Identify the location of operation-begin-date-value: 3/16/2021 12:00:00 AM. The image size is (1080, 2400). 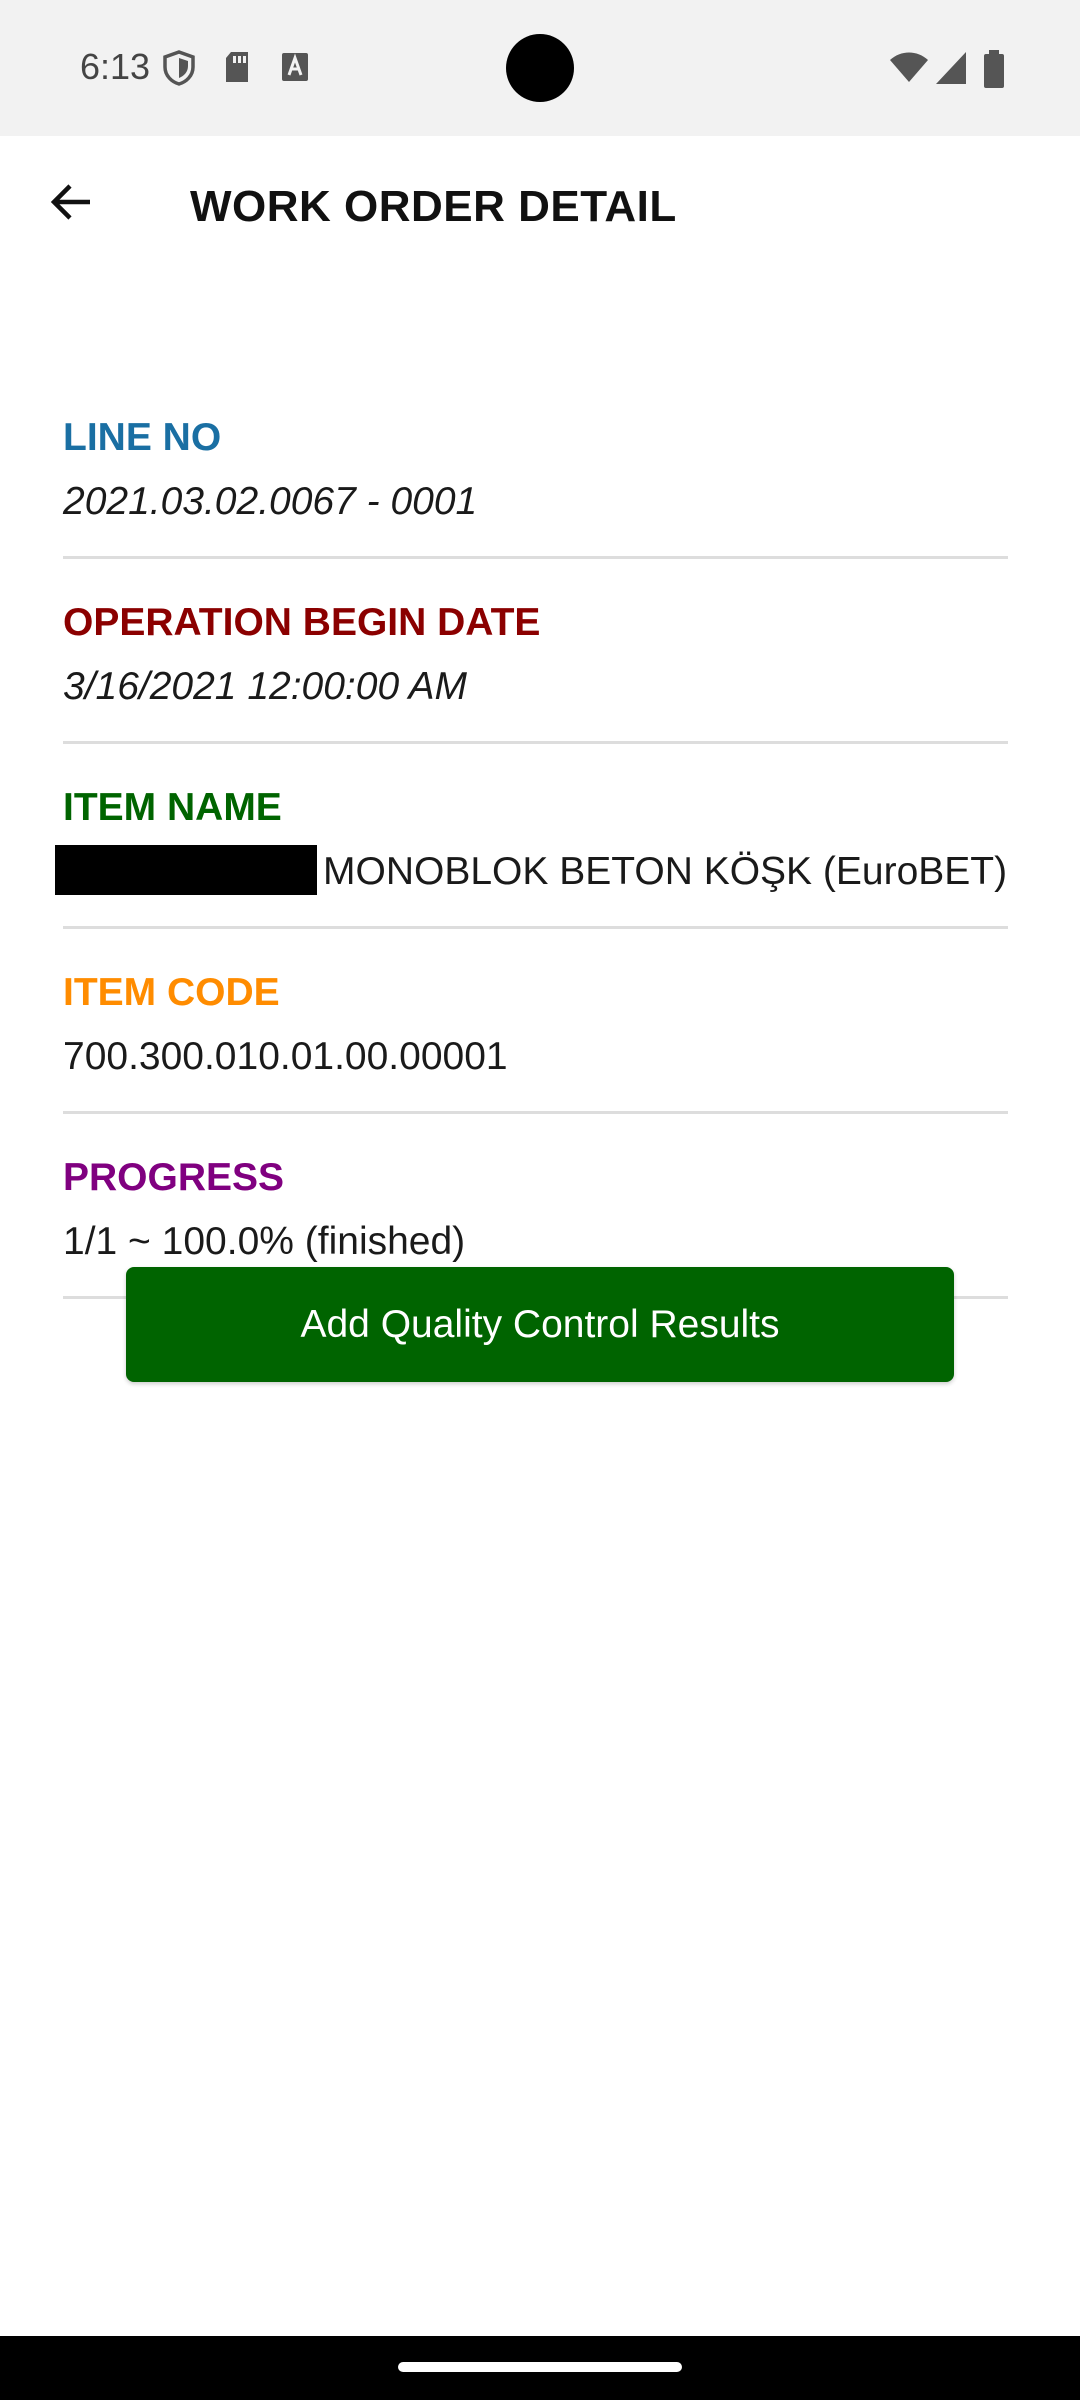
(265, 686).